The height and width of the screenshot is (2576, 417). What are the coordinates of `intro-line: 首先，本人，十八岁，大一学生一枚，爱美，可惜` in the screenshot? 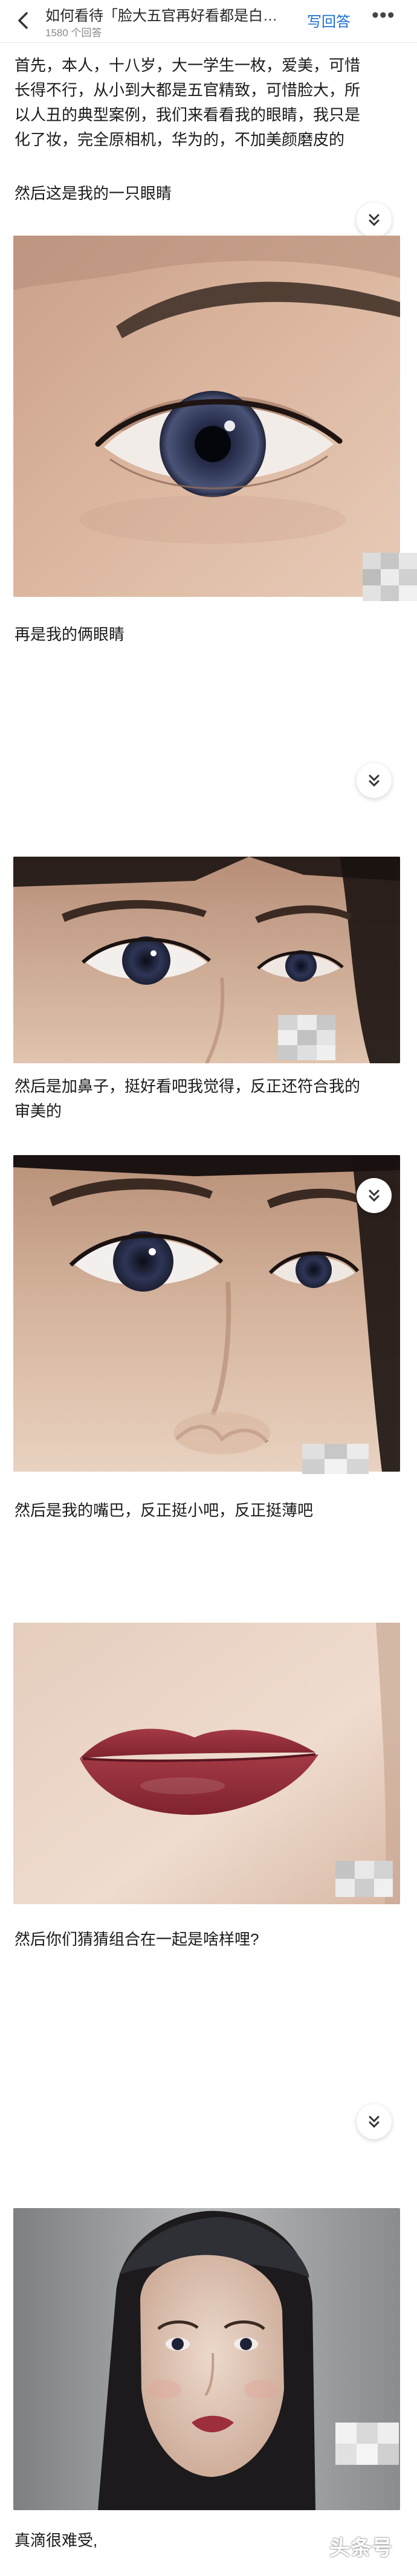 It's located at (188, 65).